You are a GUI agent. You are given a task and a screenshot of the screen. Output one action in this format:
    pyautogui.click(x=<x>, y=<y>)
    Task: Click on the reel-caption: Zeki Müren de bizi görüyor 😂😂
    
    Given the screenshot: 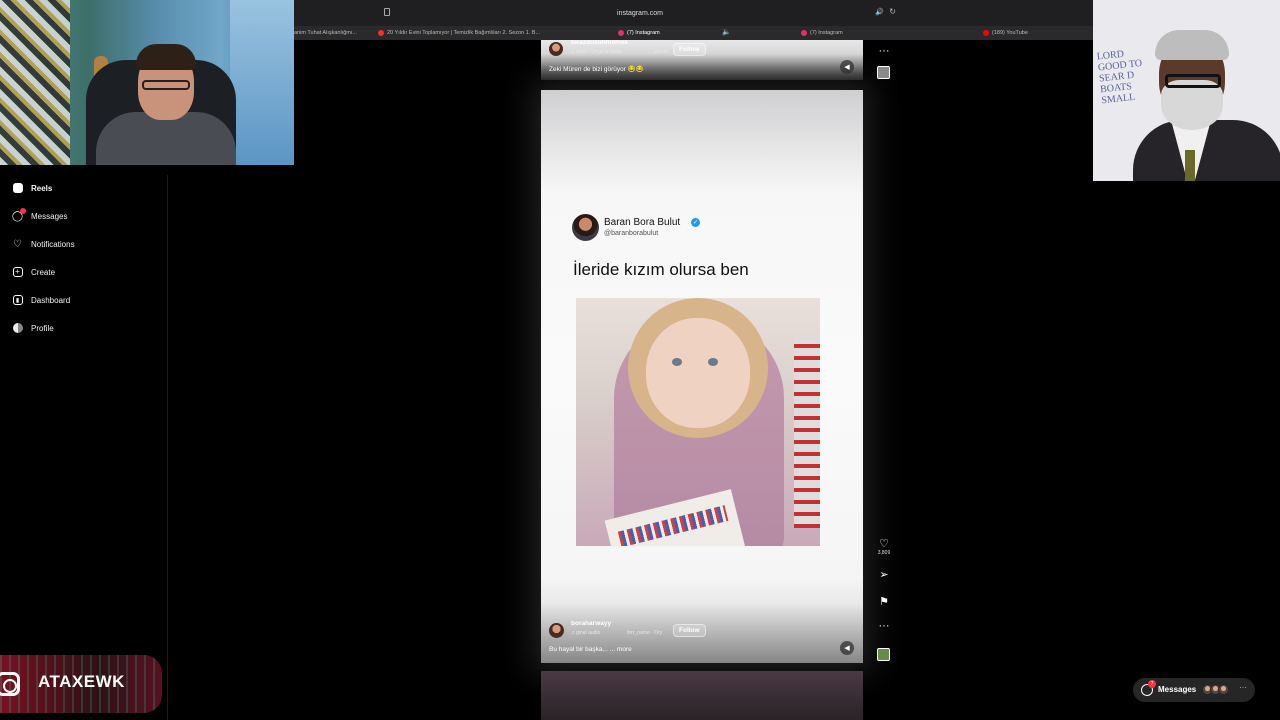 What is the action you would take?
    pyautogui.click(x=596, y=69)
    